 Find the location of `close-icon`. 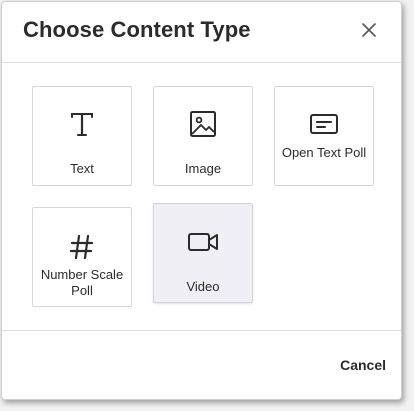

close-icon is located at coordinates (369, 30).